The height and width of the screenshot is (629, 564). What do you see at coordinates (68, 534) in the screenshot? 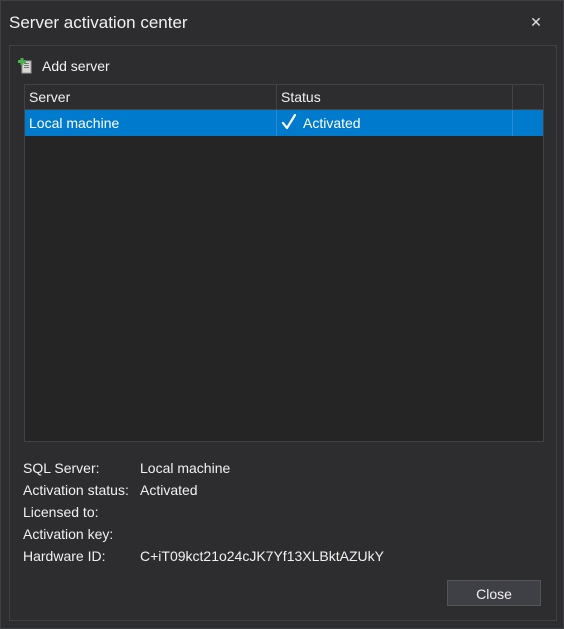
I see `activation-key-label: Activation key:` at bounding box center [68, 534].